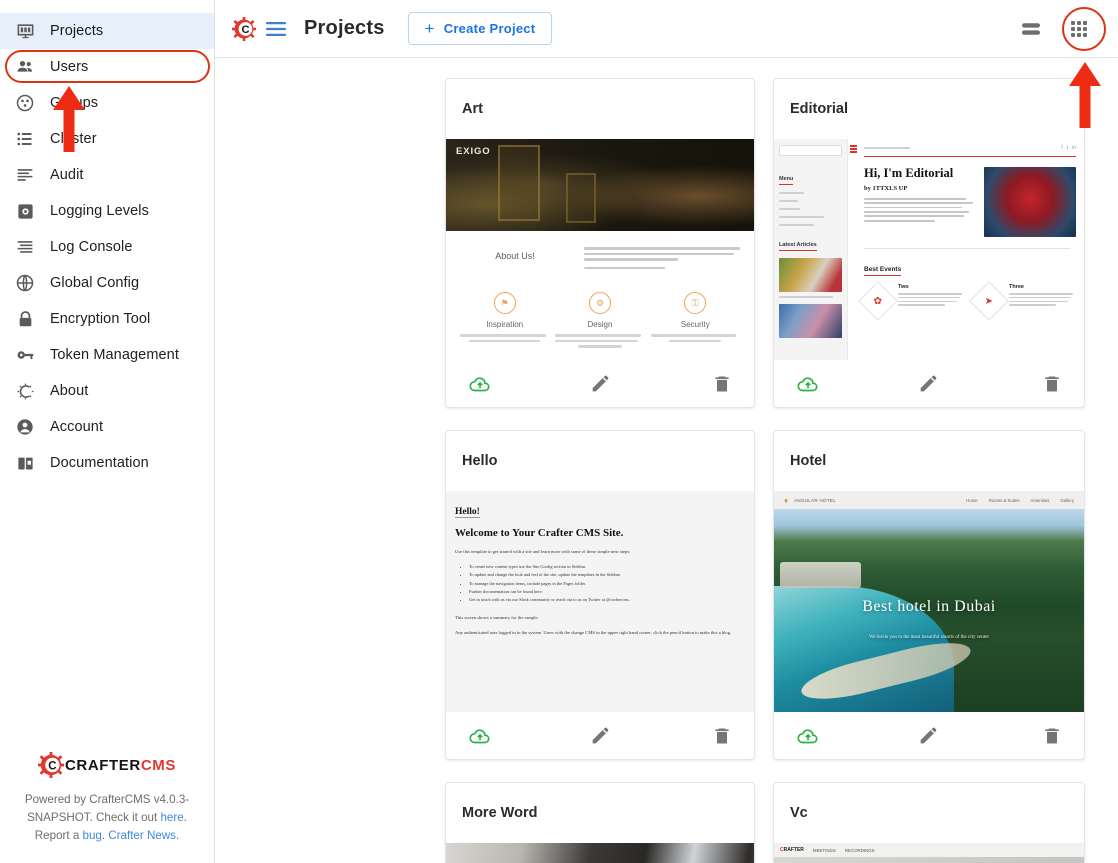 The height and width of the screenshot is (863, 1118). Describe the element at coordinates (73, 139) in the screenshot. I see `sidebar-item-label: Cluster` at that location.